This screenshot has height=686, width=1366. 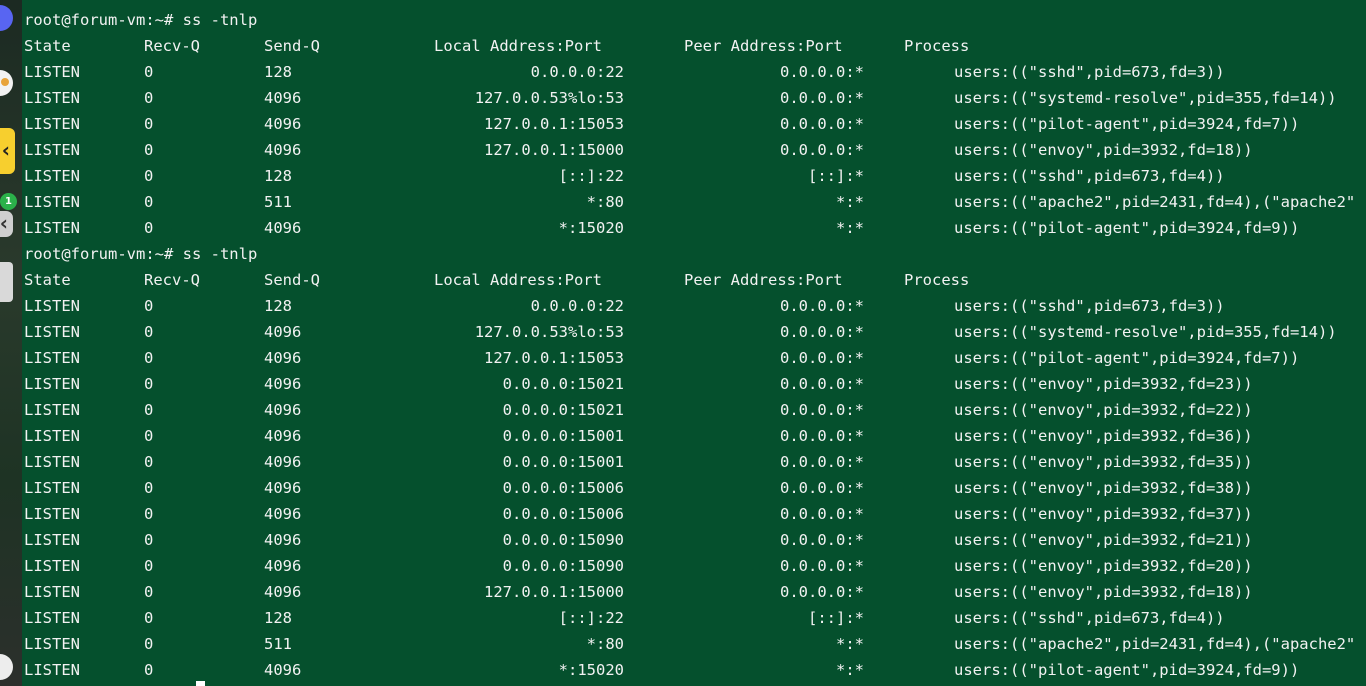 What do you see at coordinates (6, 224) in the screenshot?
I see `extensions-icon` at bounding box center [6, 224].